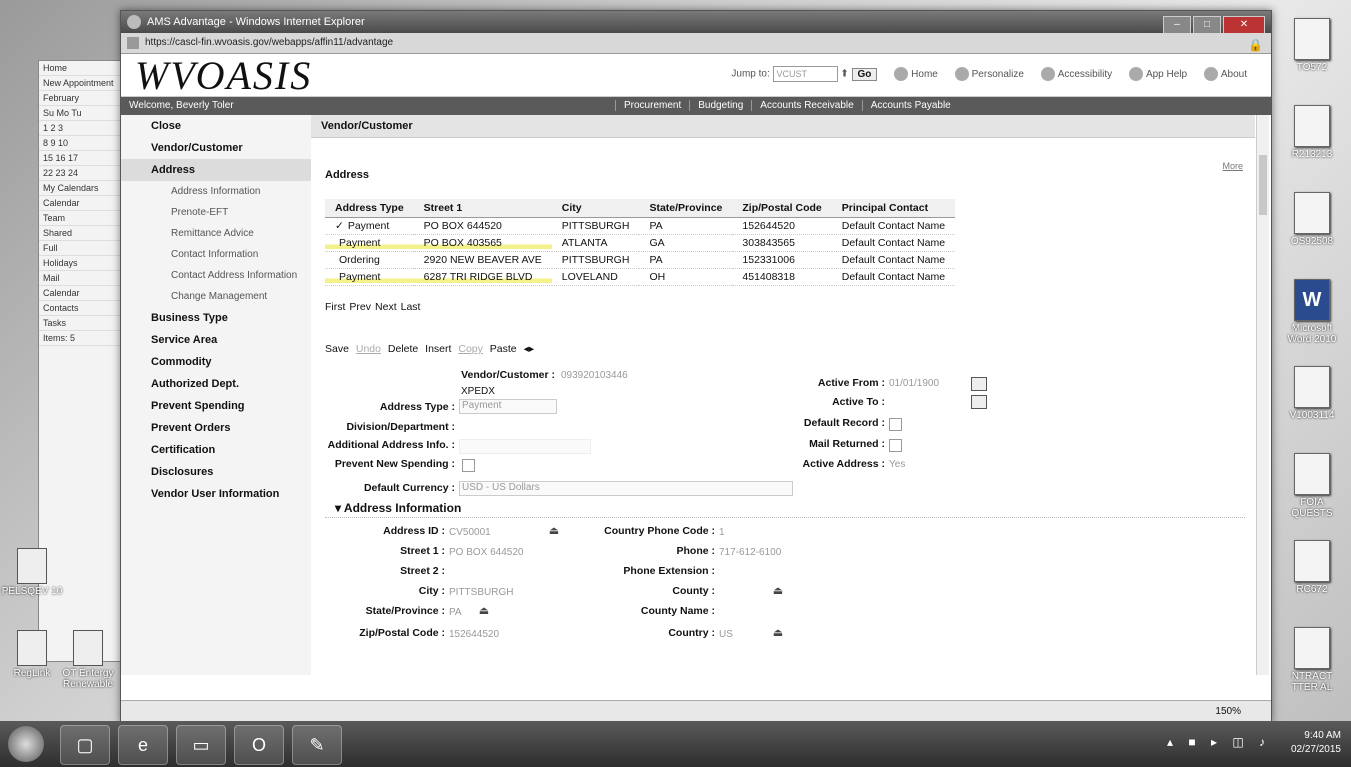  I want to click on clock: 9:40 AM 02/27/2015, so click(1316, 743).